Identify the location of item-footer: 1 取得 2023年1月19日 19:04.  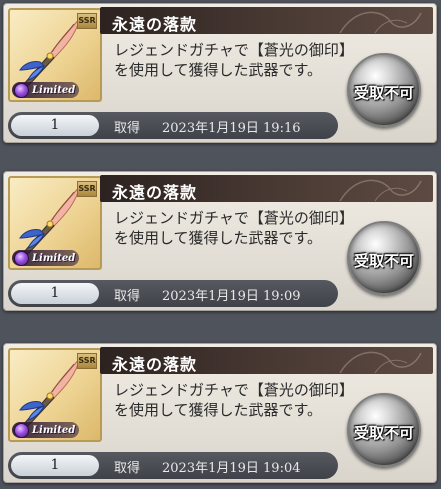
(173, 465).